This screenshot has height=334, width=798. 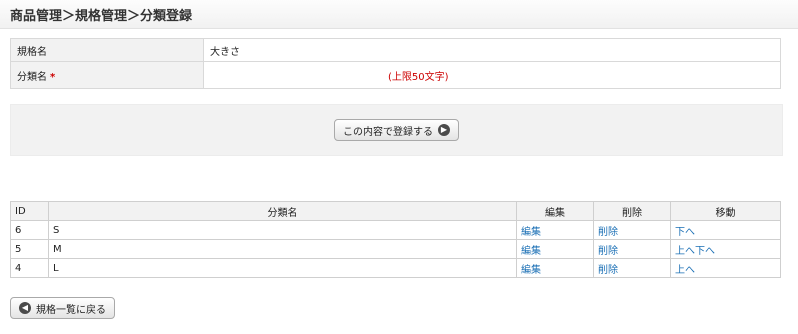 I want to click on class-name-input-cell: (上限50文字), so click(x=492, y=75).